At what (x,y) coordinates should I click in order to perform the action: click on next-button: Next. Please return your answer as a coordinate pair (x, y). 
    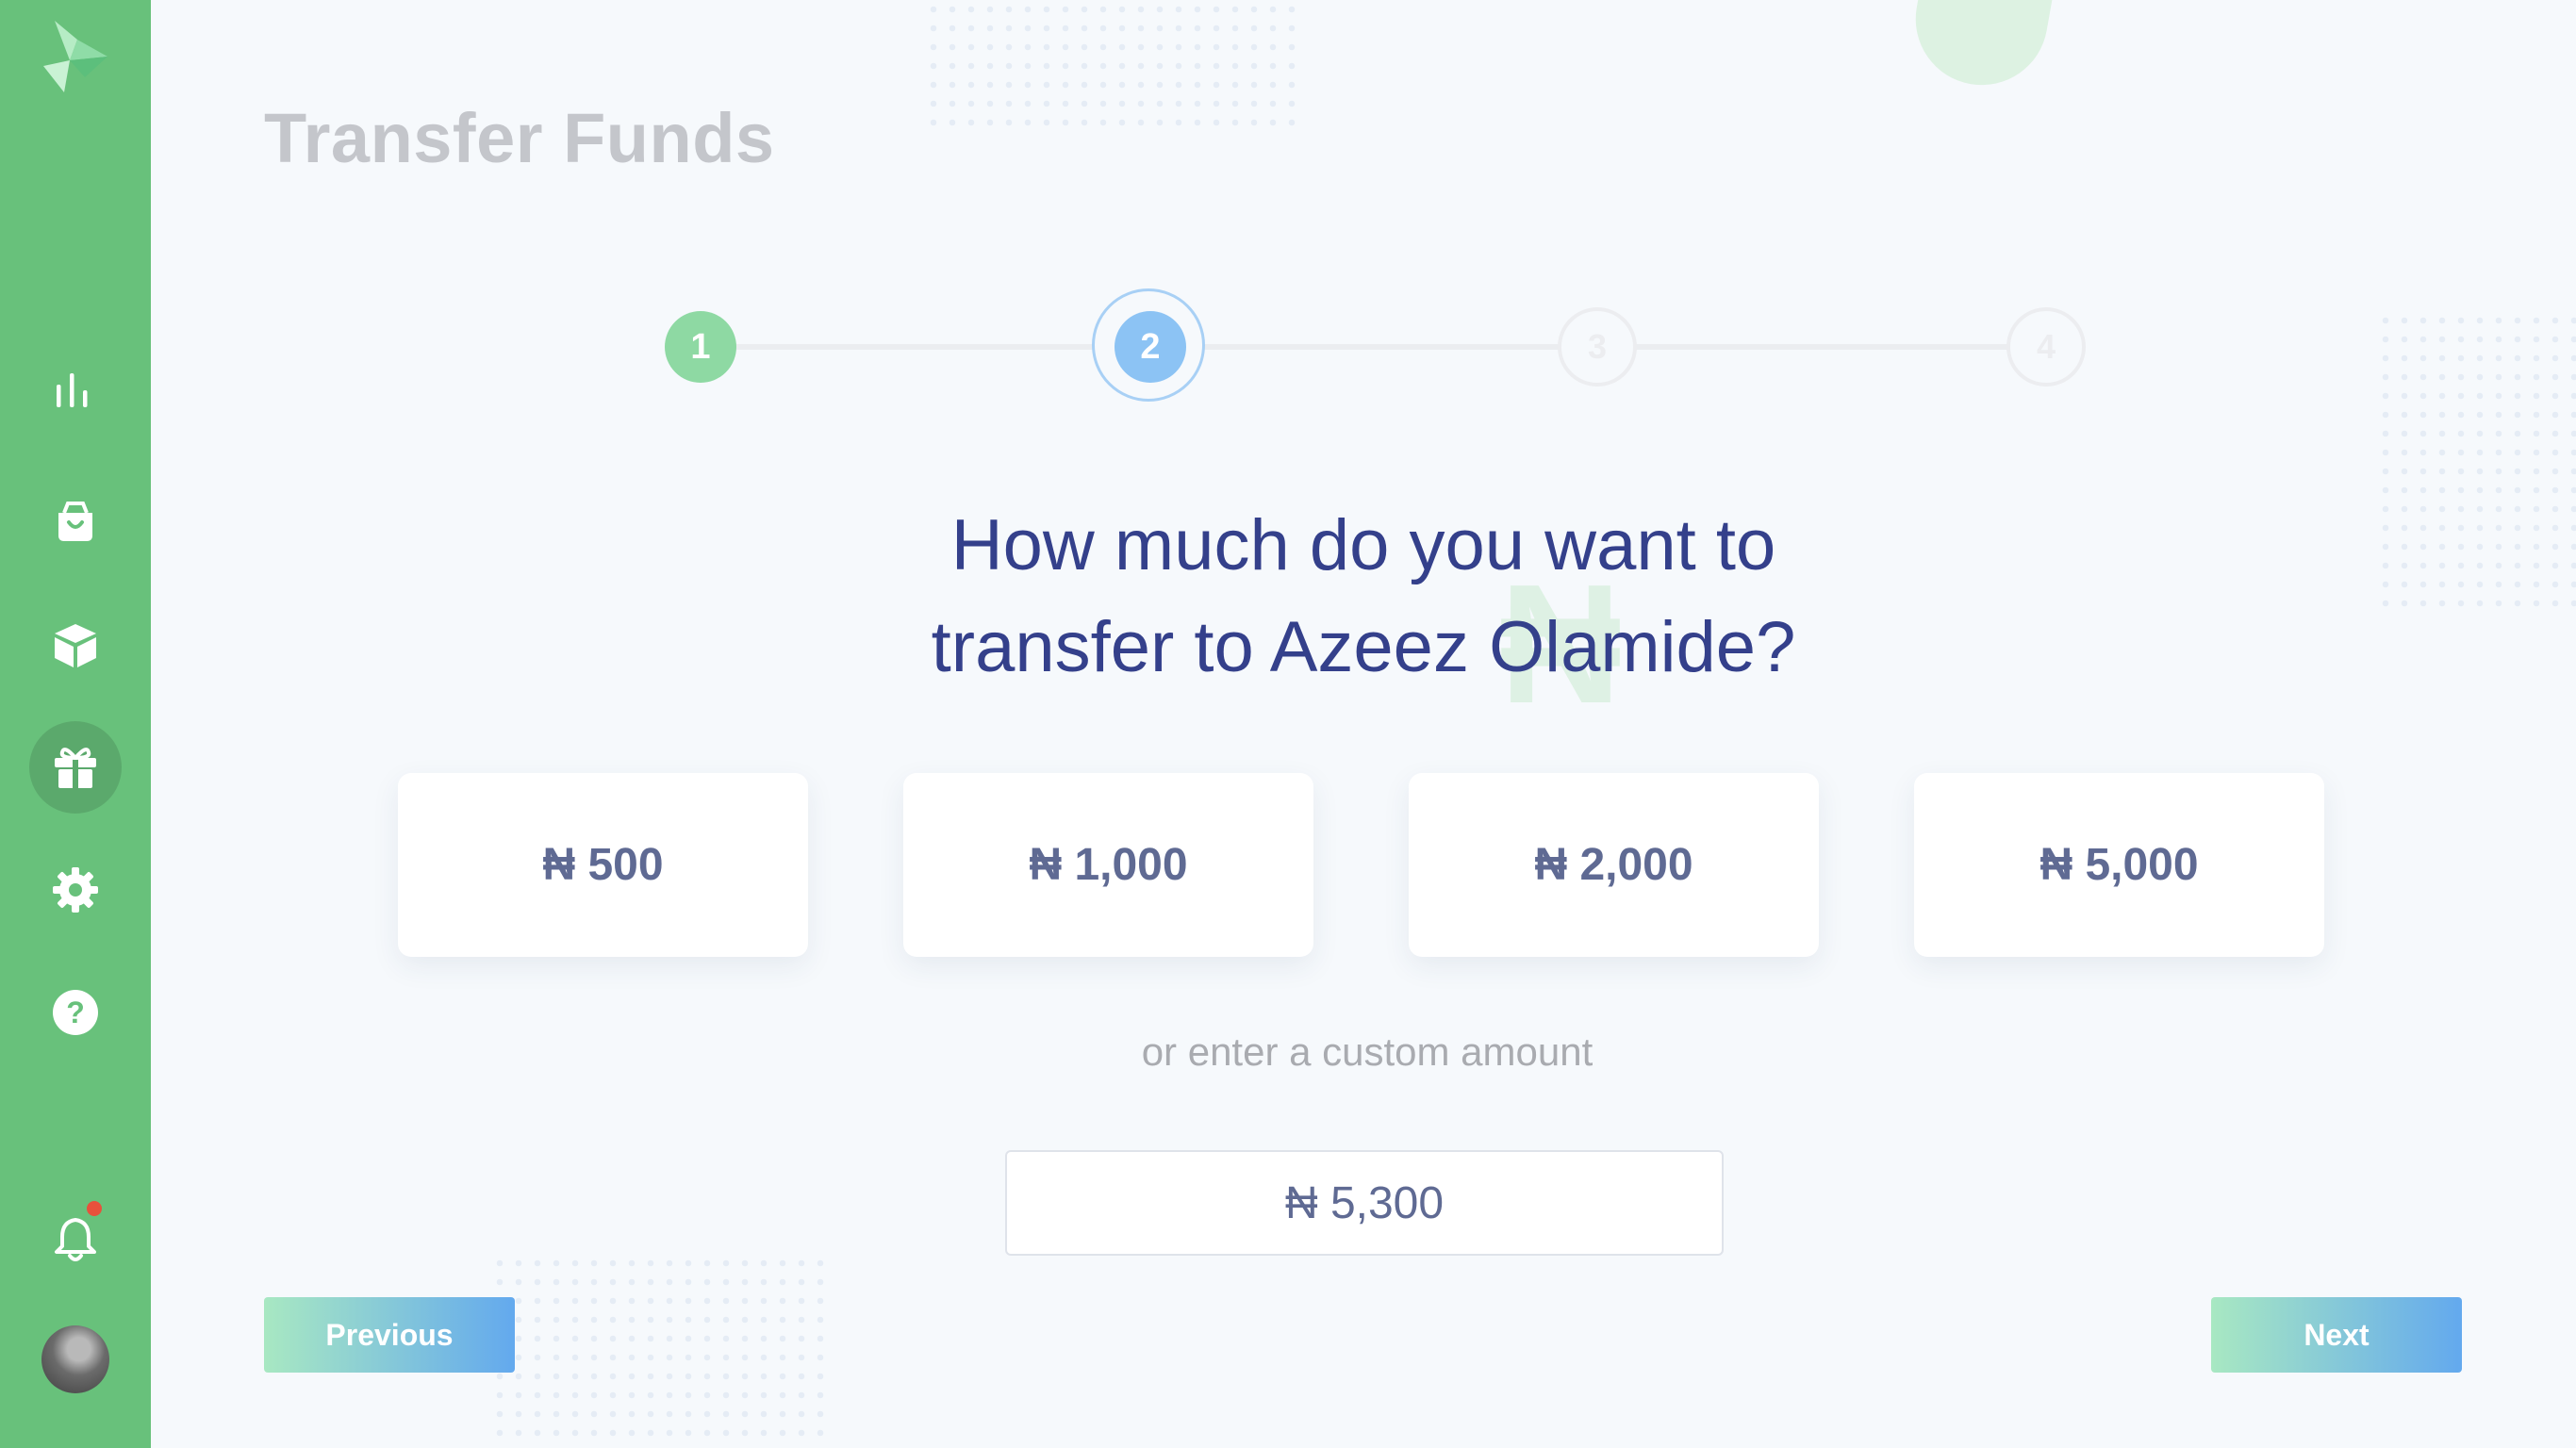
    Looking at the image, I should click on (2336, 1335).